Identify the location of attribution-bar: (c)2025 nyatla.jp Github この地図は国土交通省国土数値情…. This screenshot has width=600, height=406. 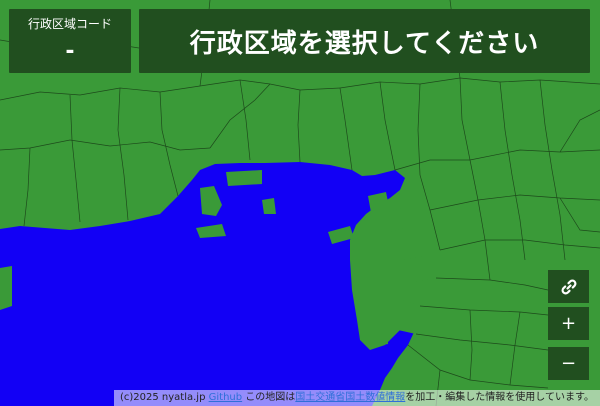
(356, 398).